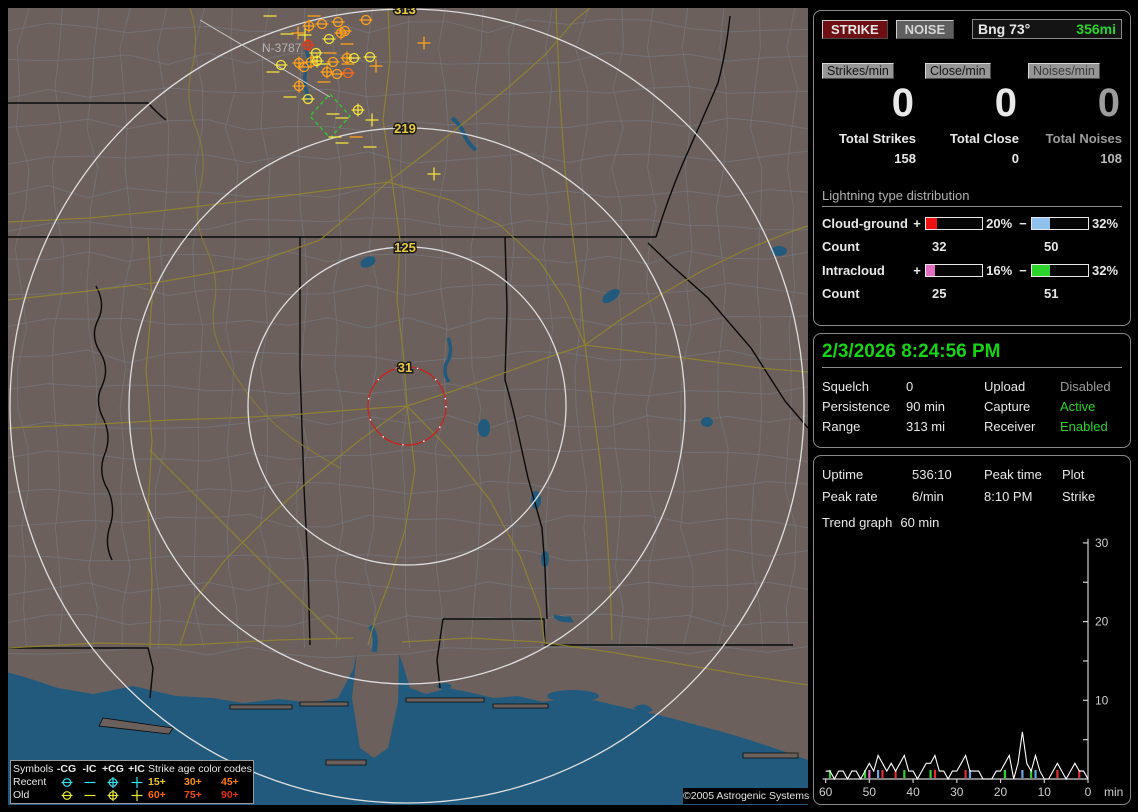  I want to click on distribution-row: Cloud-ground +20% − 32%, so click(973, 223).